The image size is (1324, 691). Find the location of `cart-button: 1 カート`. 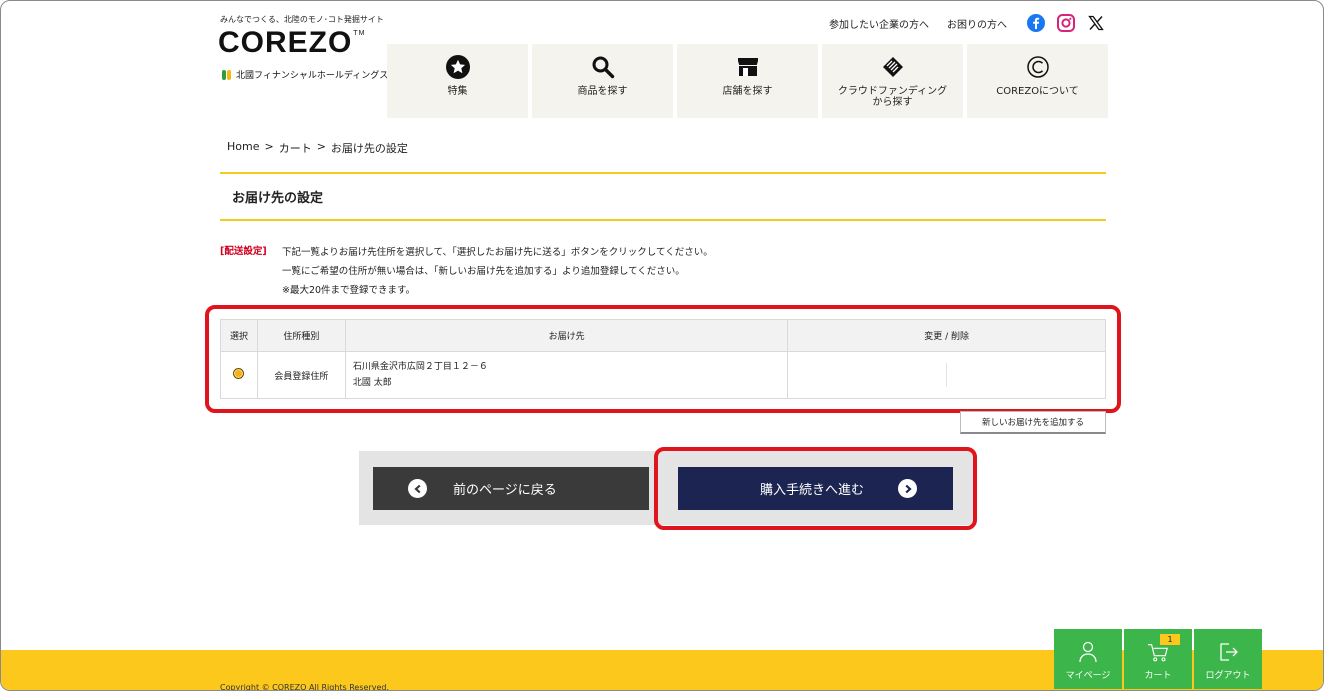

cart-button: 1 カート is located at coordinates (1158, 659).